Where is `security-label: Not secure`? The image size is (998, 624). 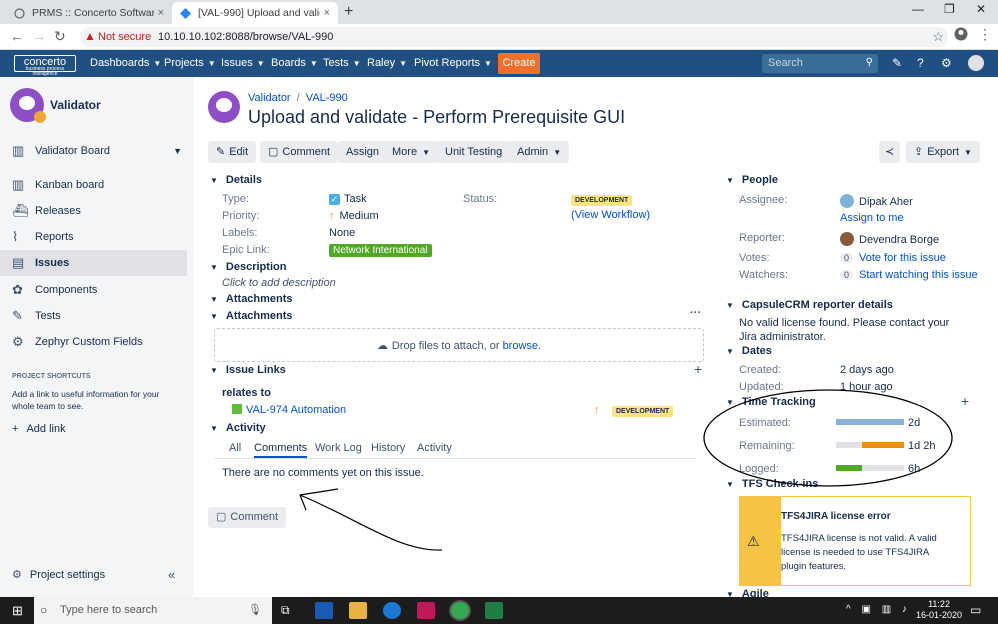 security-label: Not secure is located at coordinates (124, 37).